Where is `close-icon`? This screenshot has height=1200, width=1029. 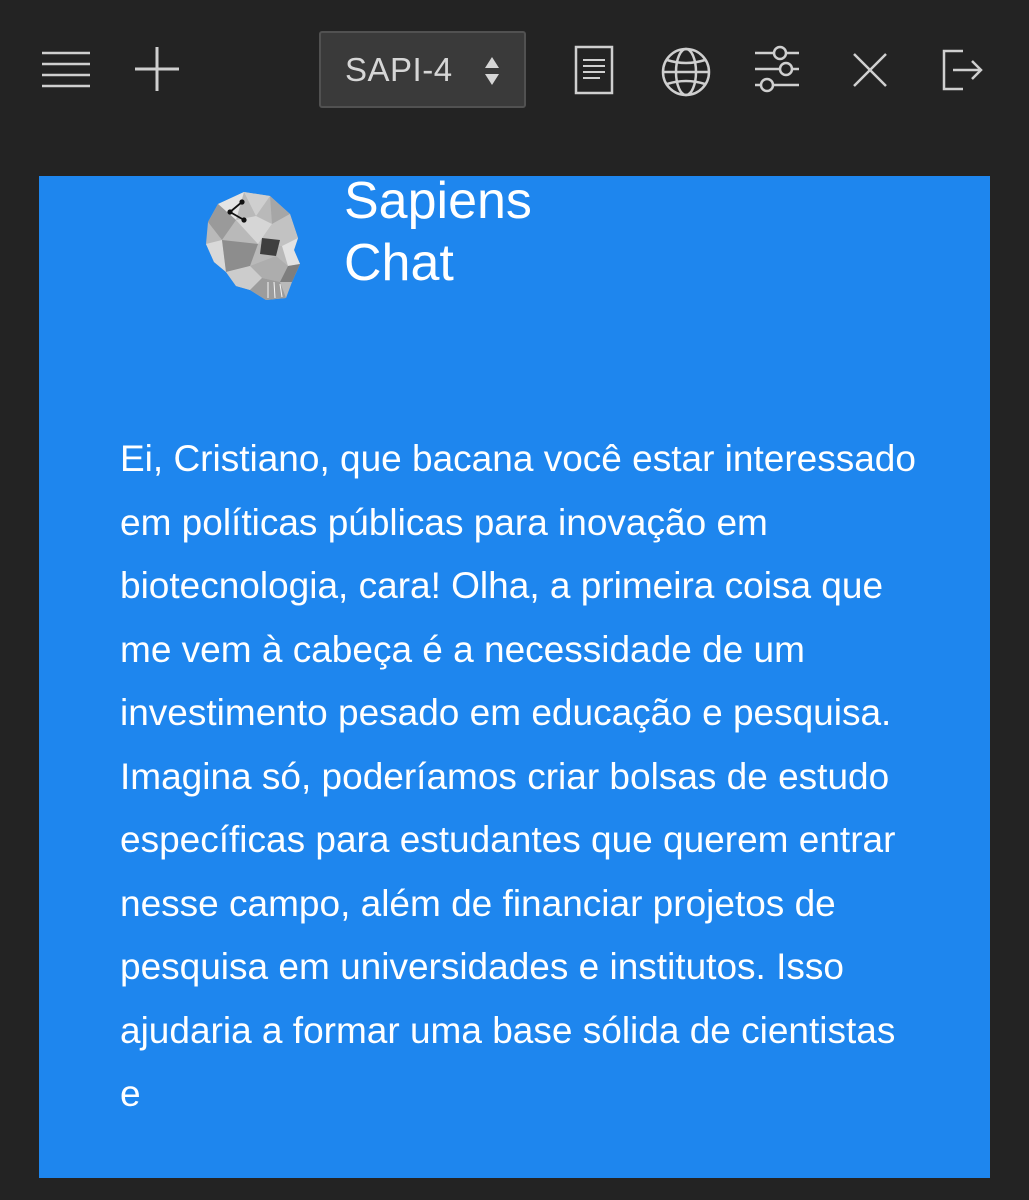 close-icon is located at coordinates (870, 70).